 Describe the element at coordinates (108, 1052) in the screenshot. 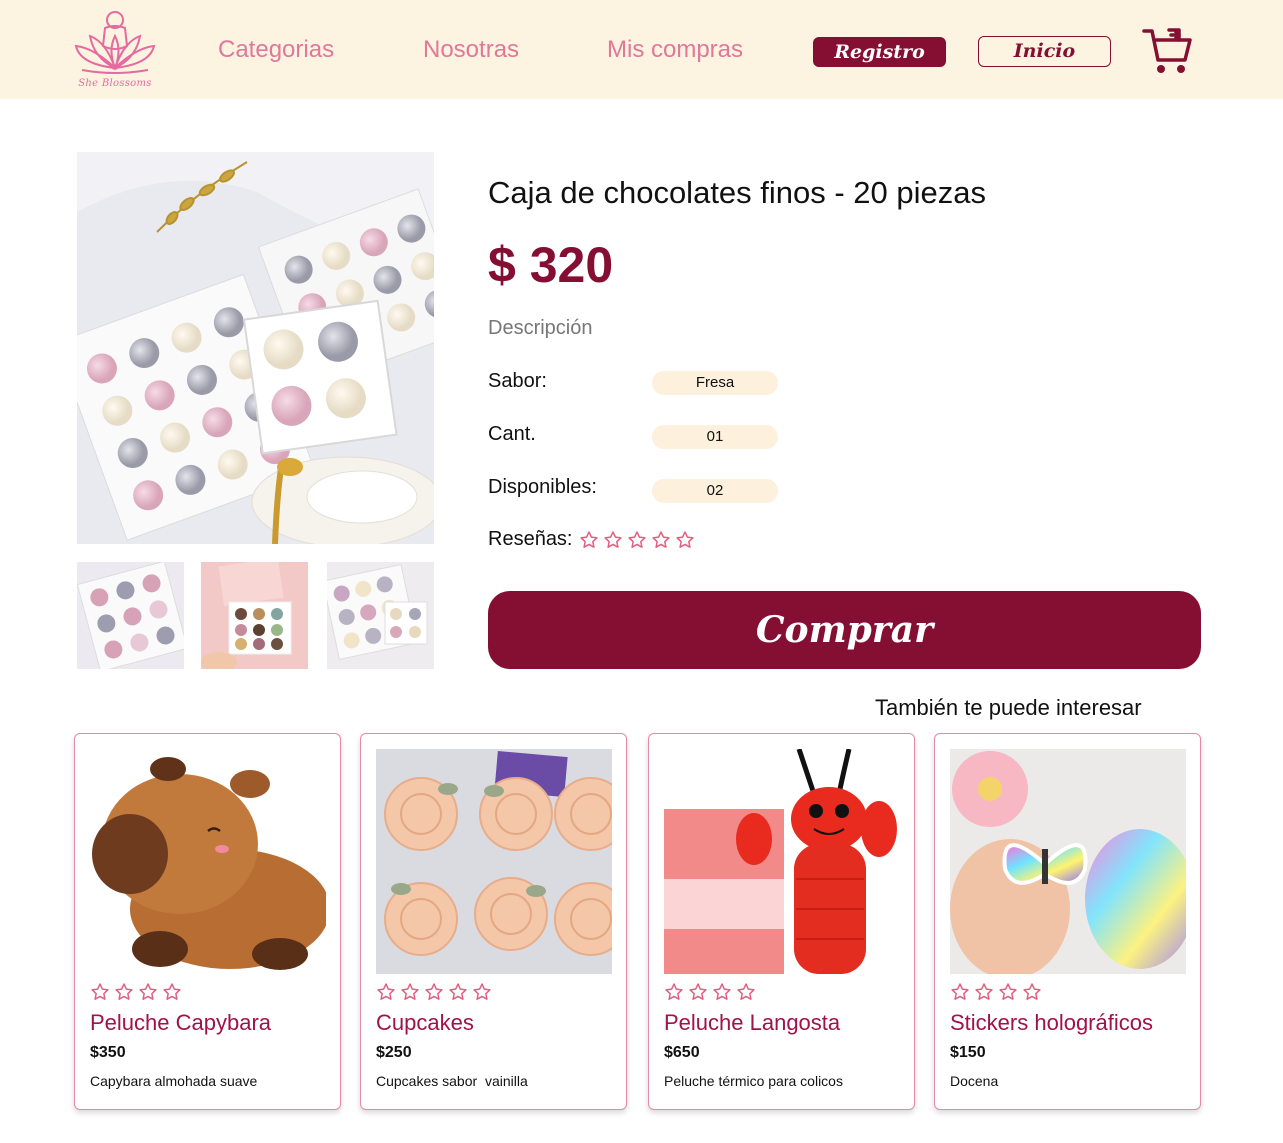

I see `card-product-price: $350` at that location.